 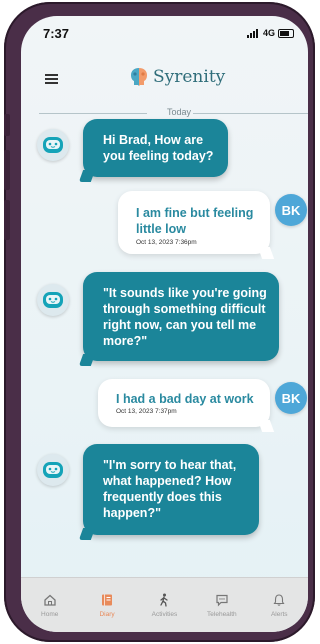 What do you see at coordinates (158, 148) in the screenshot?
I see `message-text: Hi Brad, How are you feeling today?` at bounding box center [158, 148].